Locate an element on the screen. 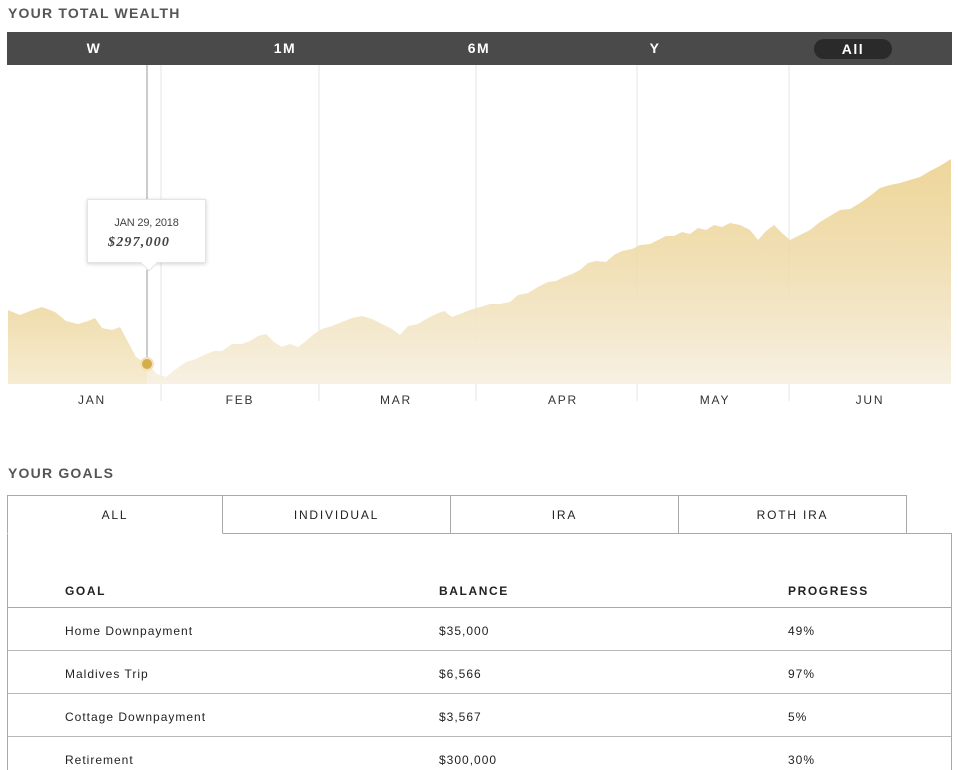 The height and width of the screenshot is (770, 958). goal-progress: 97% is located at coordinates (802, 674).